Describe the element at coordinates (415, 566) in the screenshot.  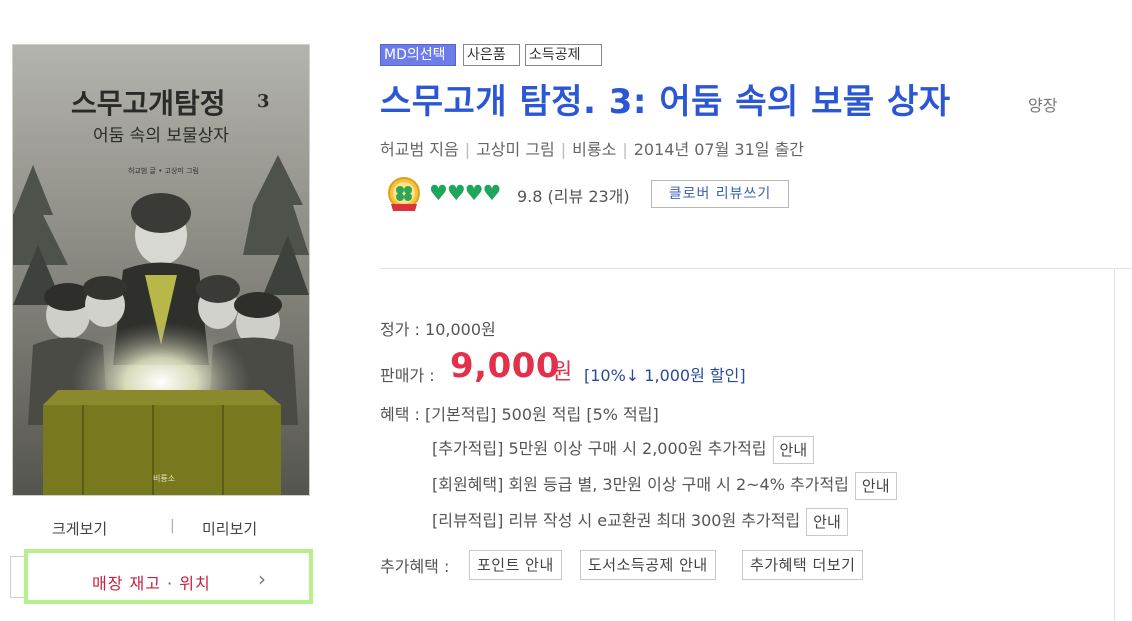
I see `extra-benefits-label: 추가혜택 :` at that location.